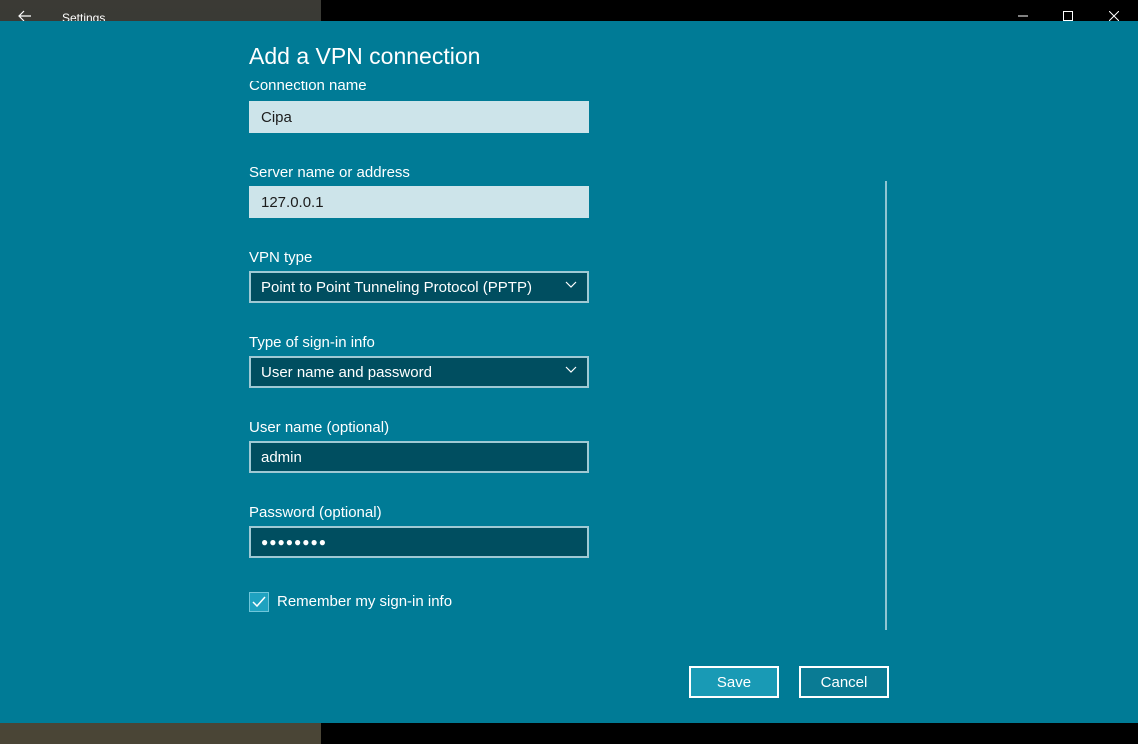 Image resolution: width=1138 pixels, height=744 pixels. Describe the element at coordinates (160, 733) in the screenshot. I see `background-bottom-left` at that location.